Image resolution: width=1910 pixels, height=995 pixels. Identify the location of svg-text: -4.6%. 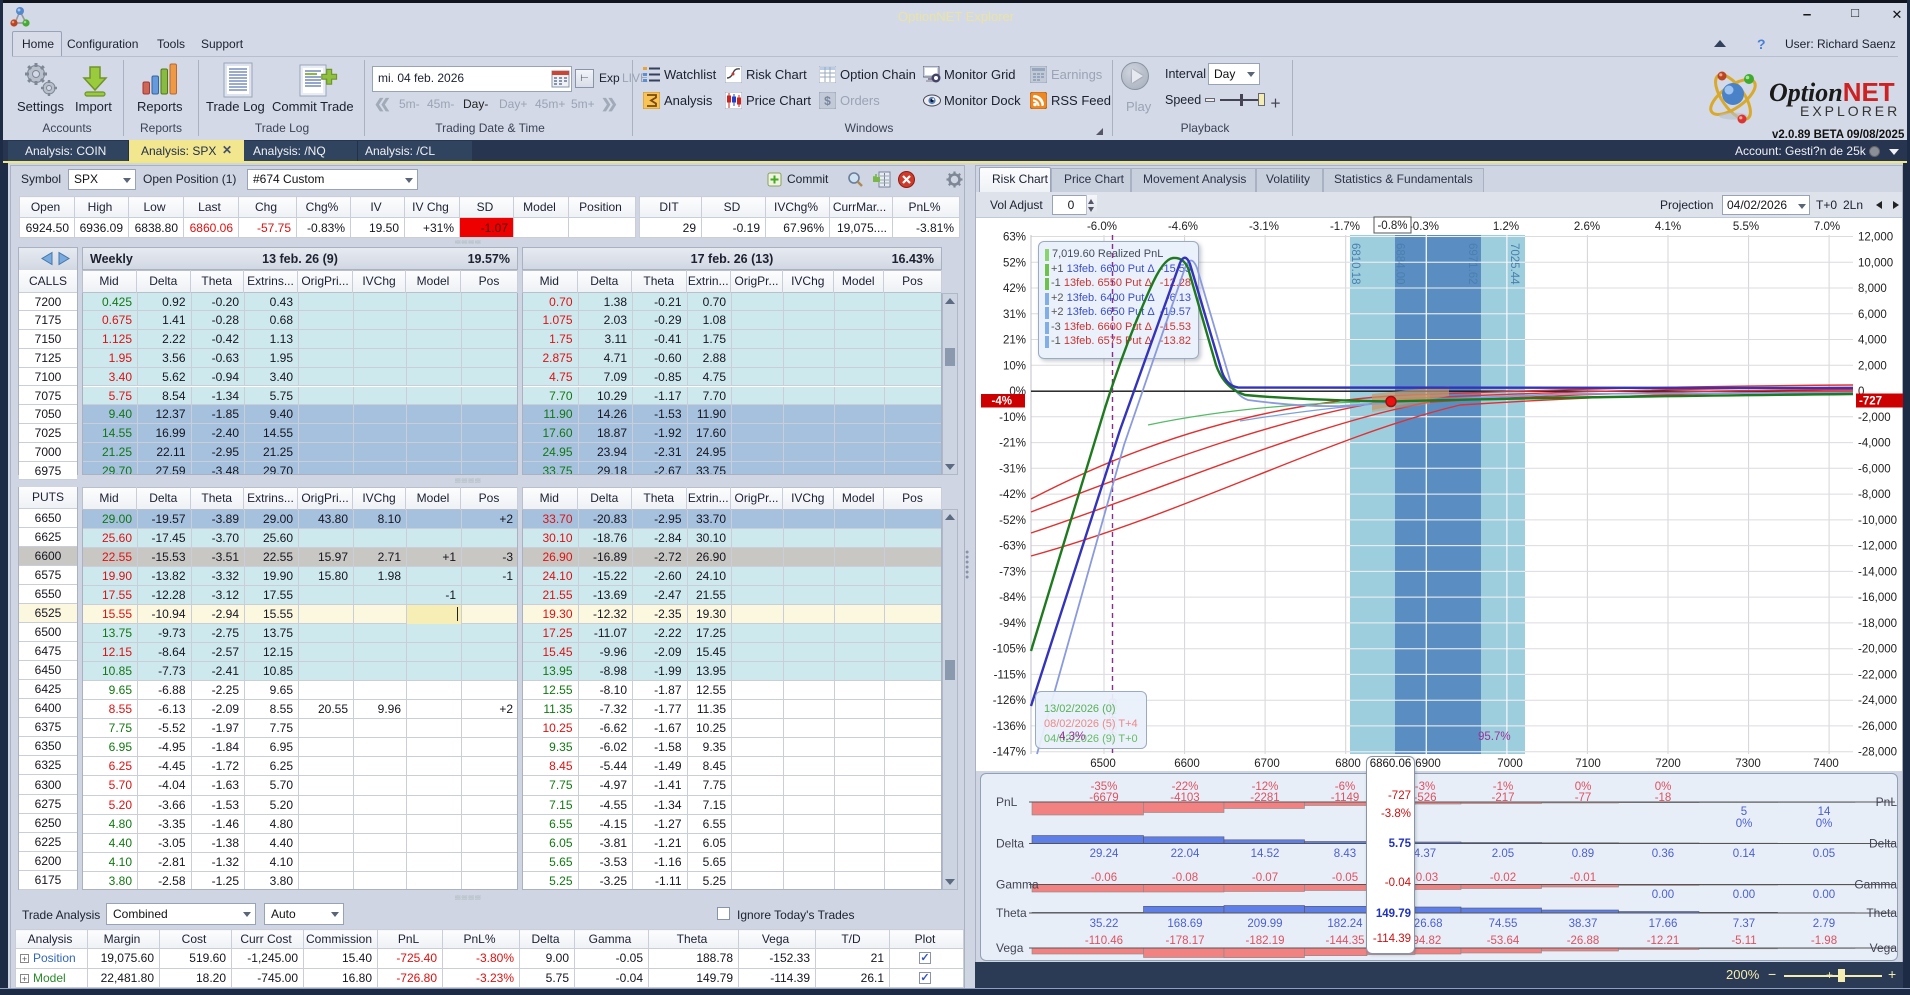
(1183, 227).